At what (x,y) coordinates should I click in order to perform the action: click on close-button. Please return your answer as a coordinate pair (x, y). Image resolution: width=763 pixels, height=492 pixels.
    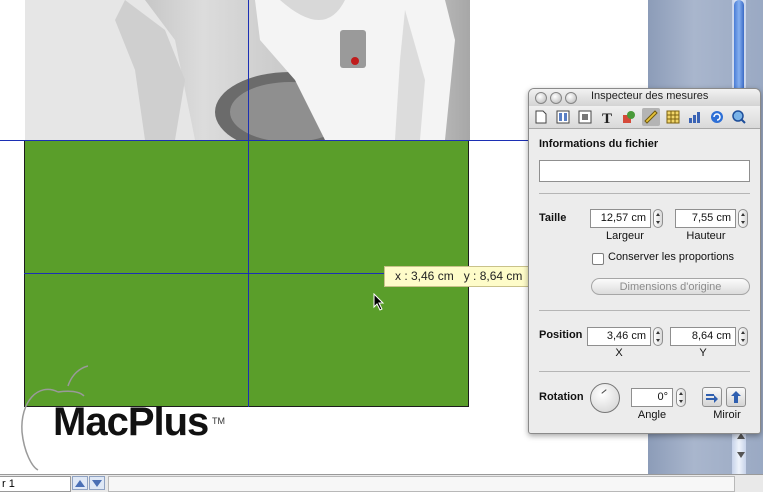
    Looking at the image, I should click on (541, 98).